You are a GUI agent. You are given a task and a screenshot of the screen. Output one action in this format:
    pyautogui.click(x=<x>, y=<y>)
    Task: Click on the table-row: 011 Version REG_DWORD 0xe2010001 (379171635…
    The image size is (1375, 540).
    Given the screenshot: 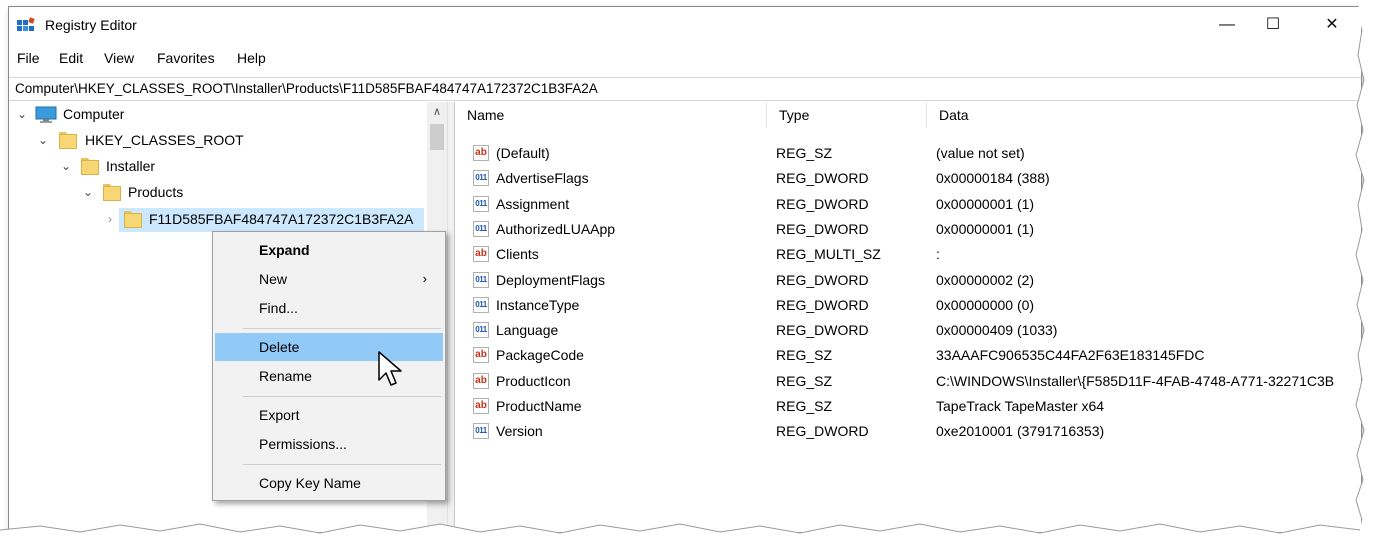 What is the action you would take?
    pyautogui.click(x=908, y=431)
    